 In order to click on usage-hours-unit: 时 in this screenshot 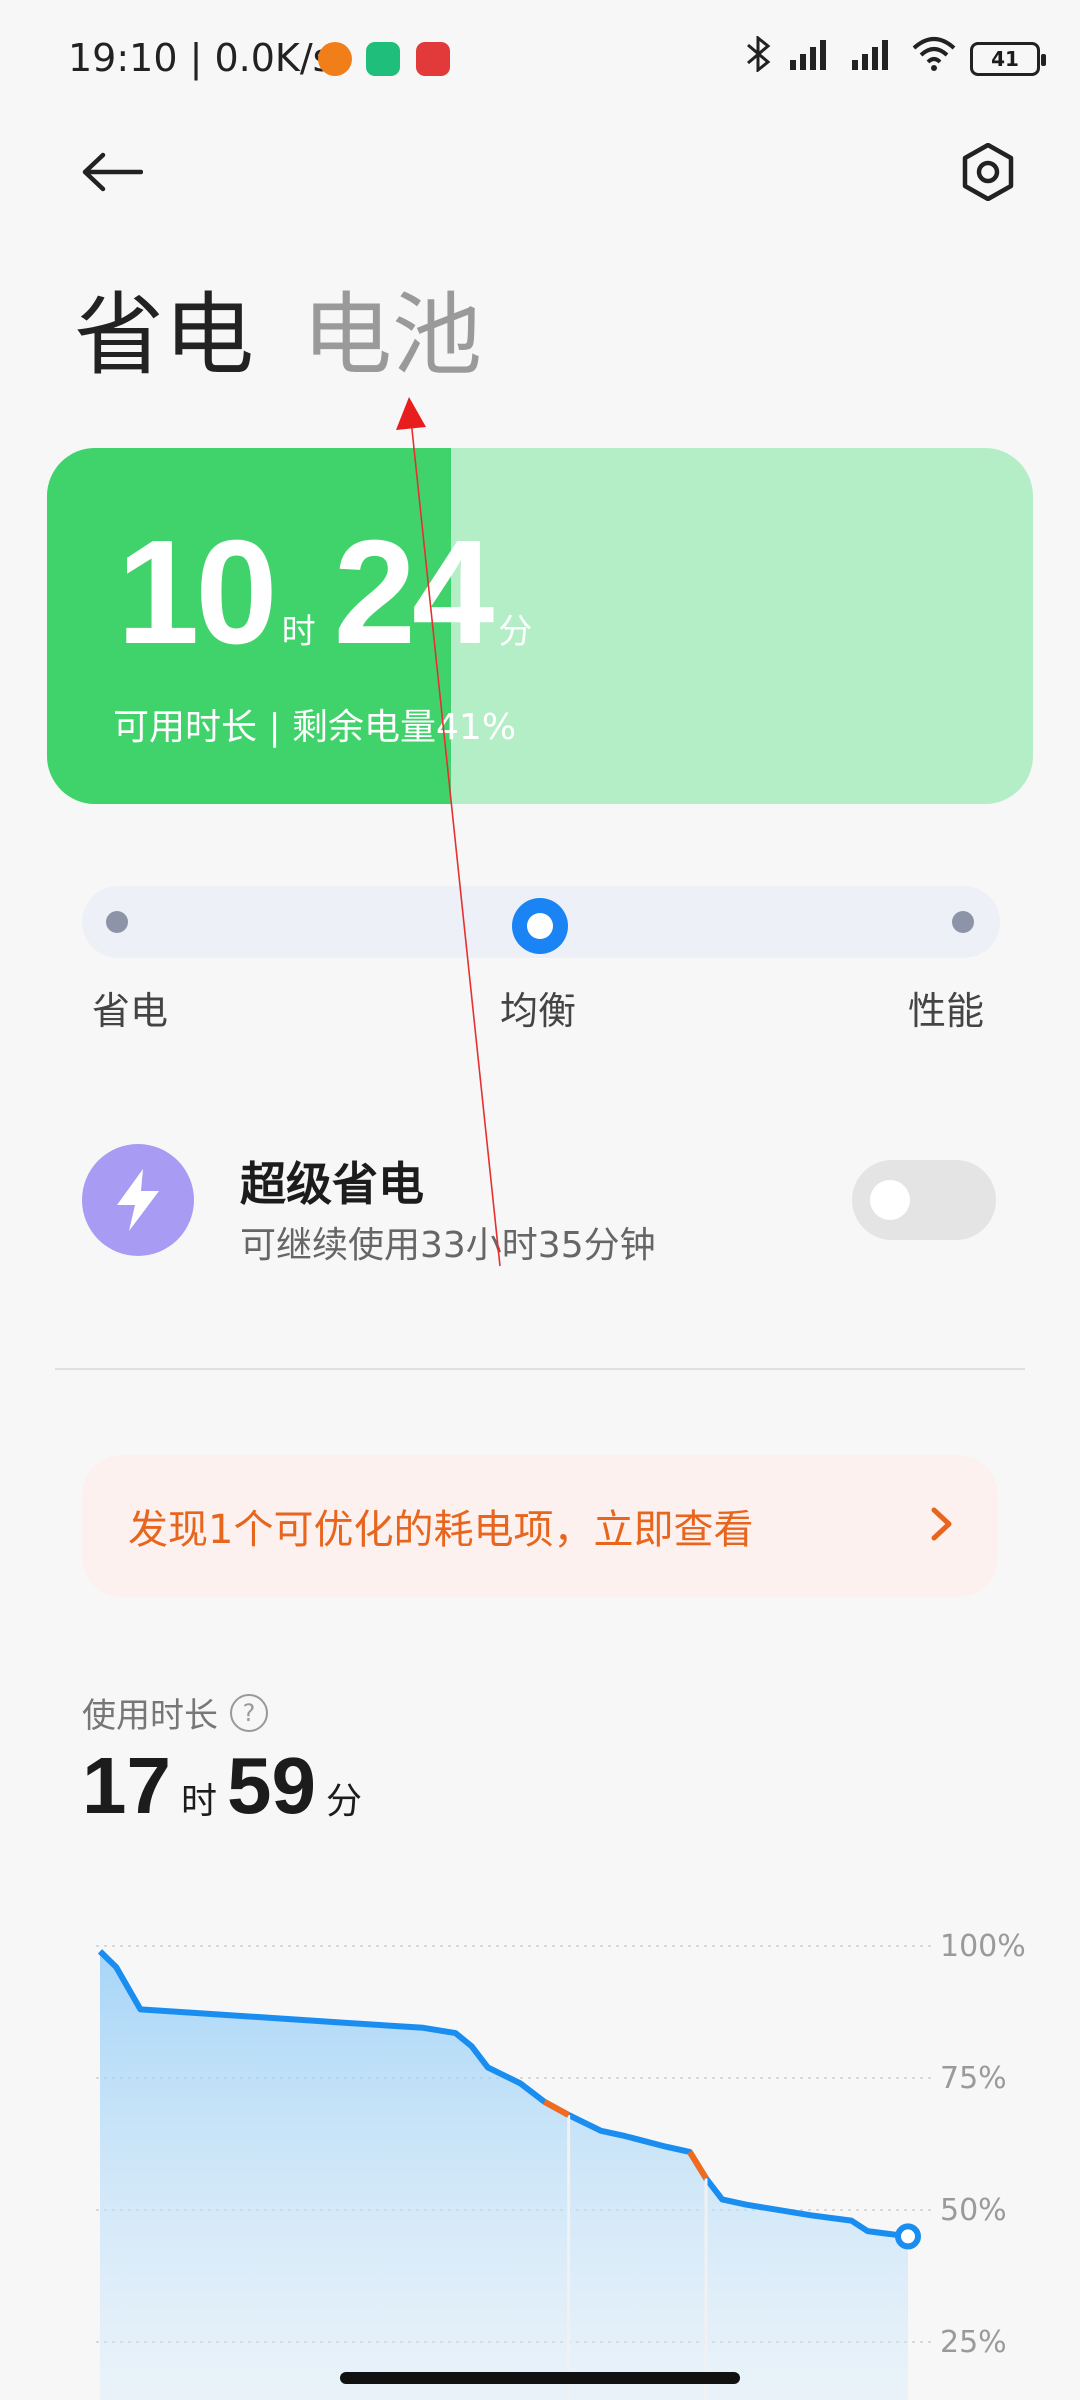, I will do `click(198, 1801)`.